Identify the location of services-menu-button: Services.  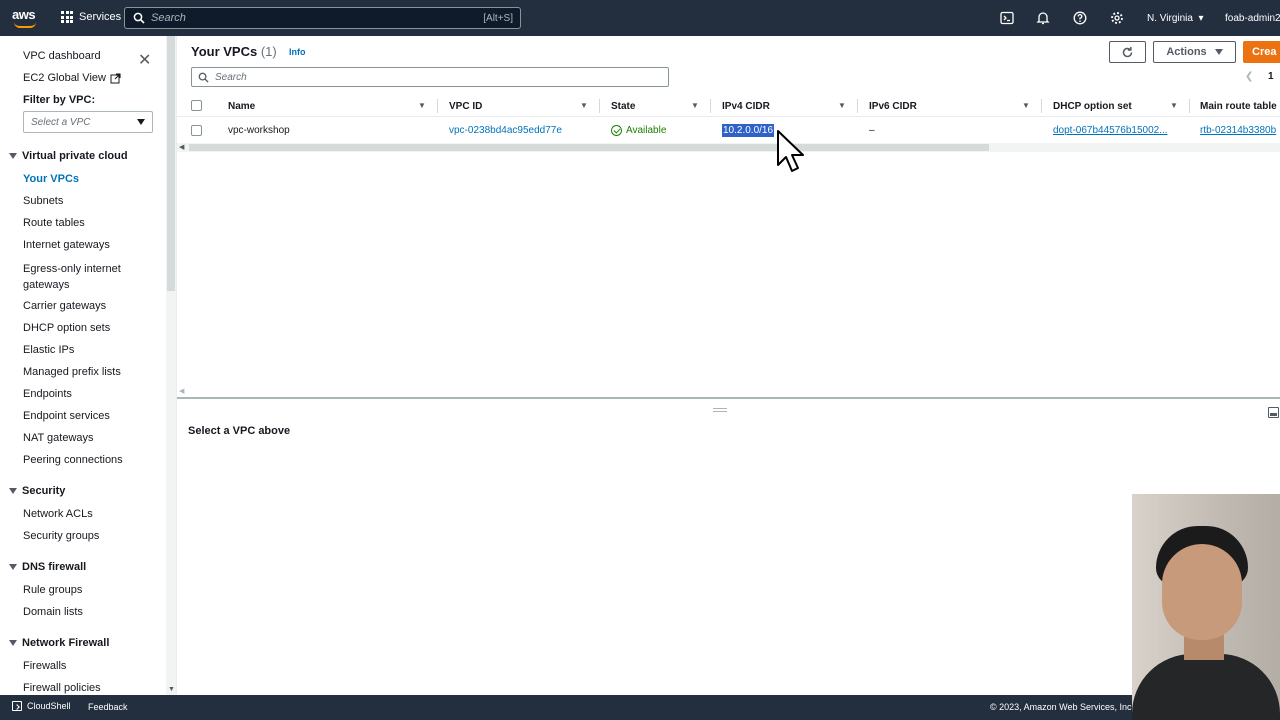
(91, 17).